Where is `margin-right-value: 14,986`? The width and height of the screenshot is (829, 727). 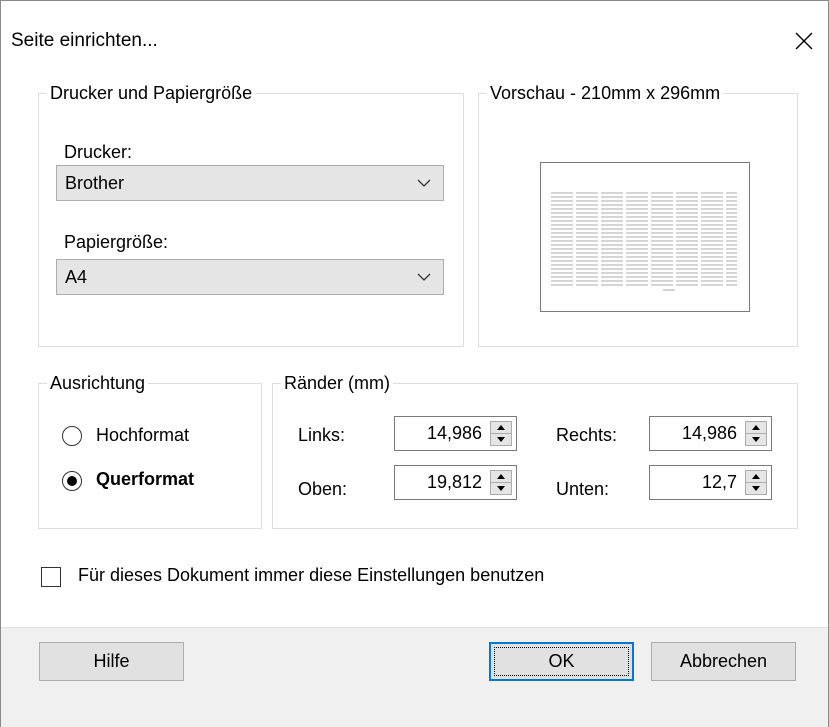 margin-right-value: 14,986 is located at coordinates (709, 433).